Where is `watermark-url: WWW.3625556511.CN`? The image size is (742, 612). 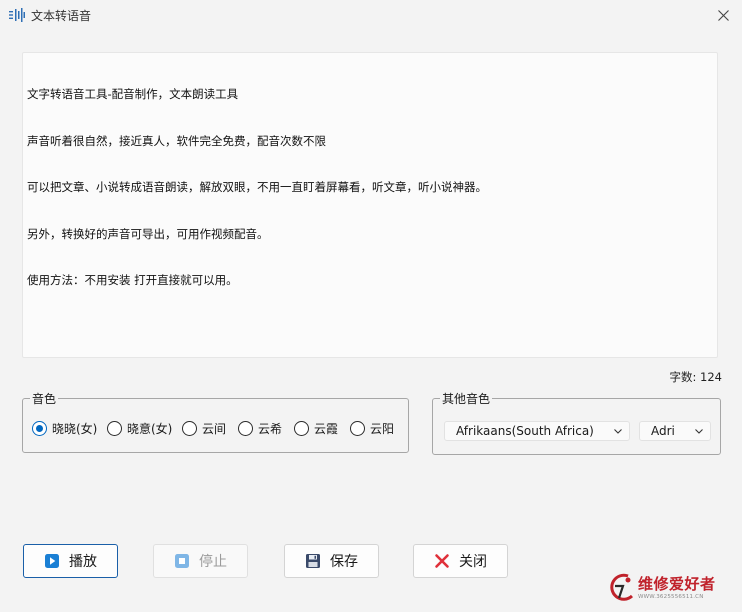
watermark-url: WWW.3625556511.CN is located at coordinates (671, 597).